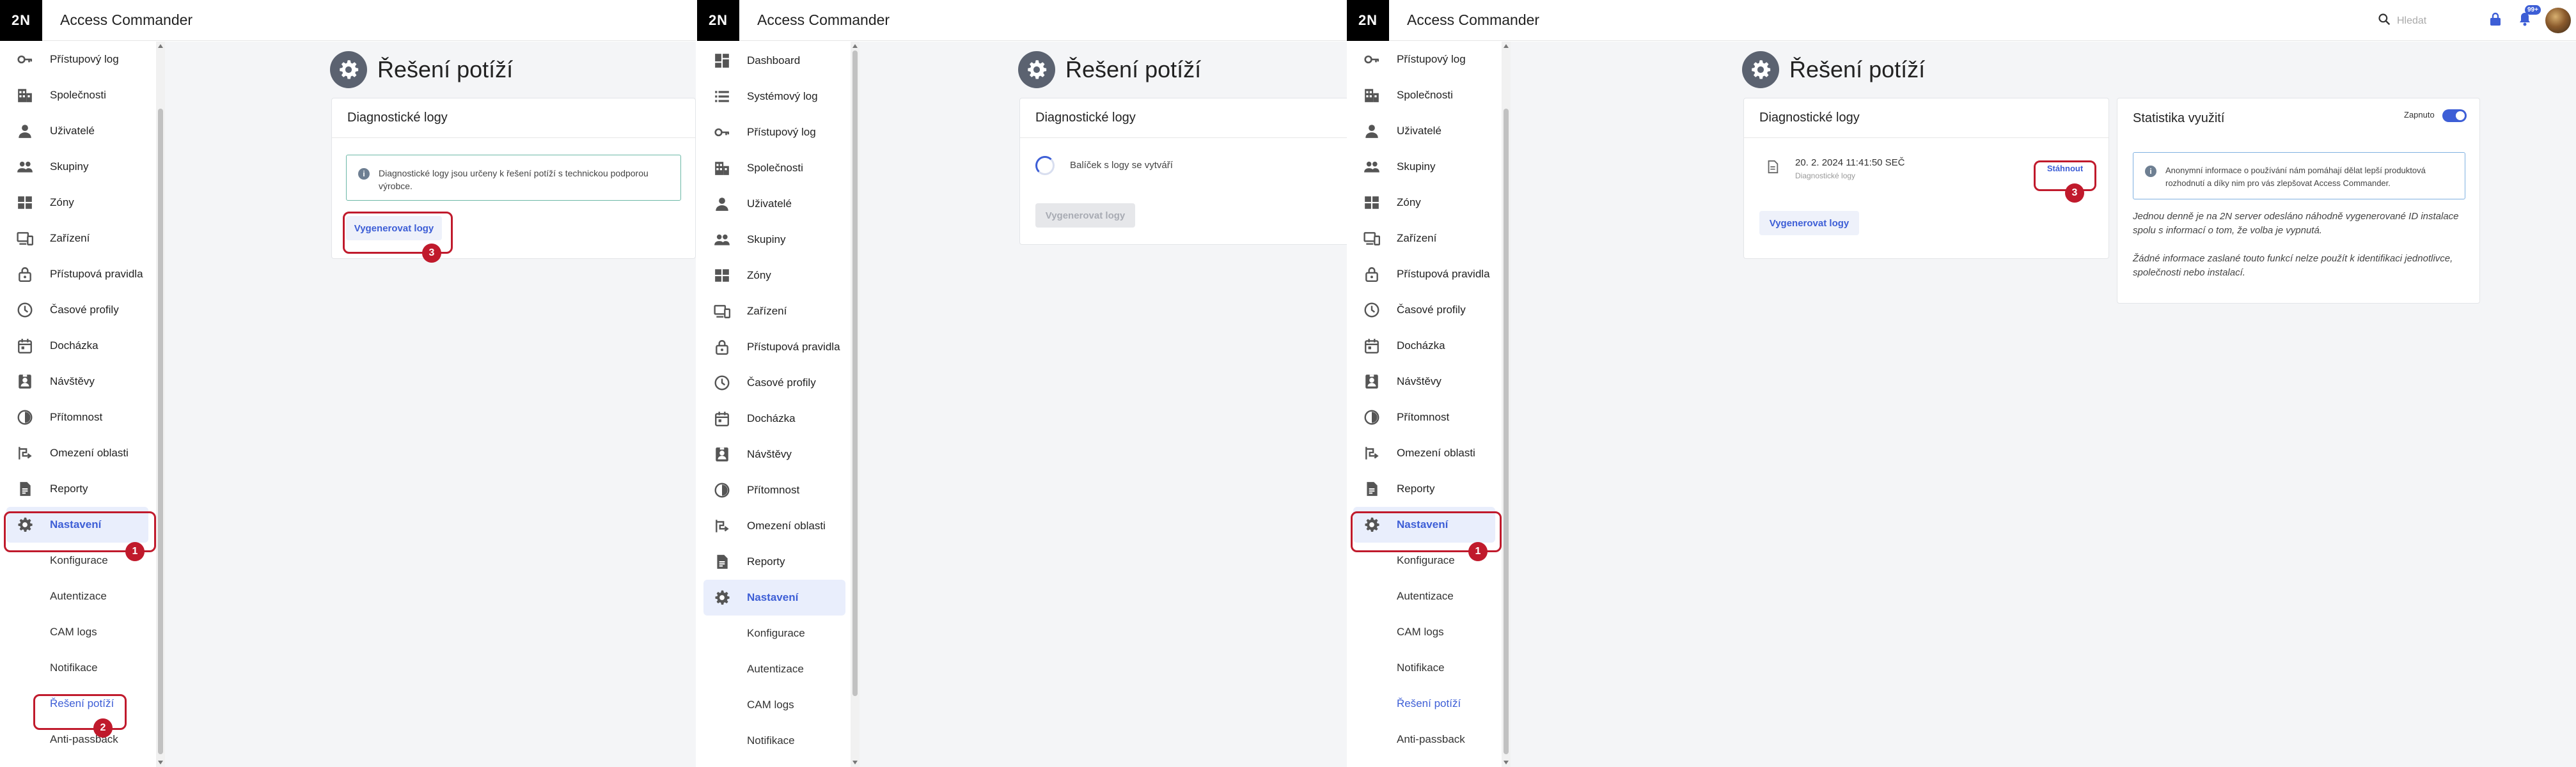 This screenshot has height=767, width=2576. What do you see at coordinates (2454, 115) in the screenshot?
I see `usage-statistics-toggle` at bounding box center [2454, 115].